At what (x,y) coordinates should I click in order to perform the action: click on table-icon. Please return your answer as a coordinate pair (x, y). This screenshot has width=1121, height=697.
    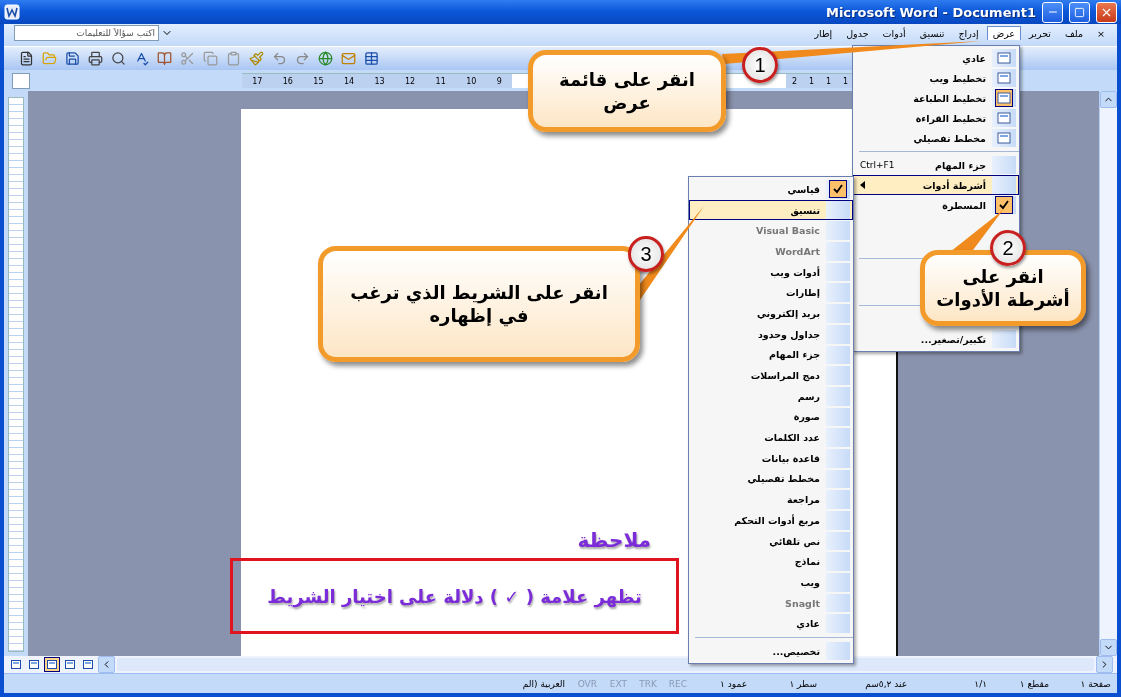
    Looking at the image, I should click on (371, 58).